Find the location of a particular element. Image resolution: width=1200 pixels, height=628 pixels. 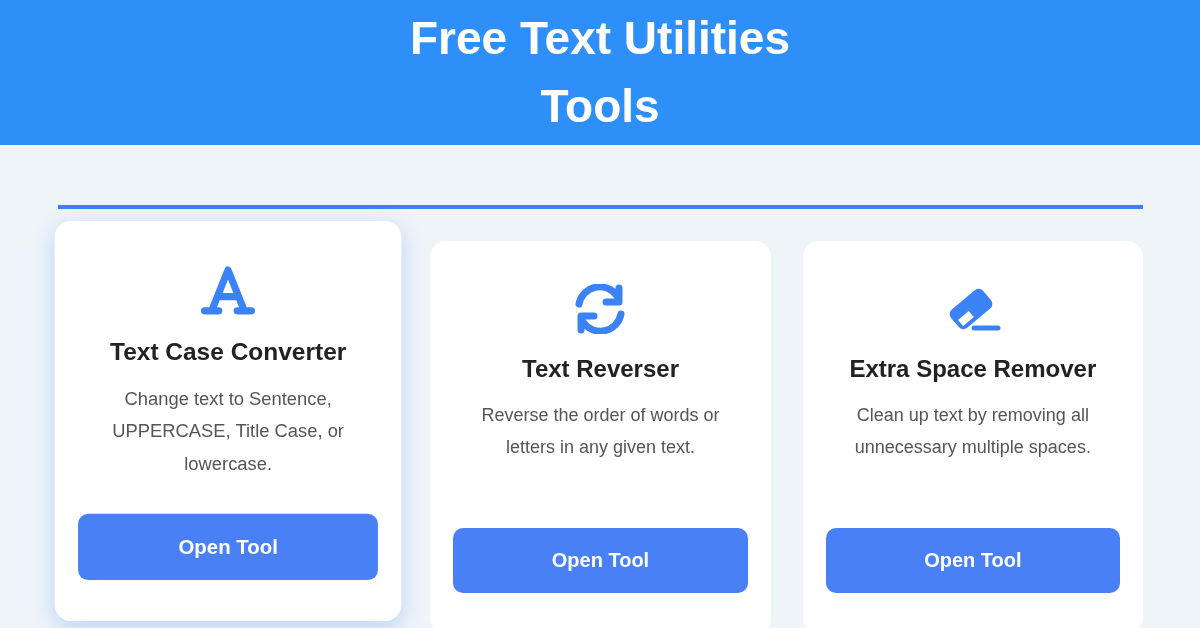

refresh-icon is located at coordinates (600, 309).